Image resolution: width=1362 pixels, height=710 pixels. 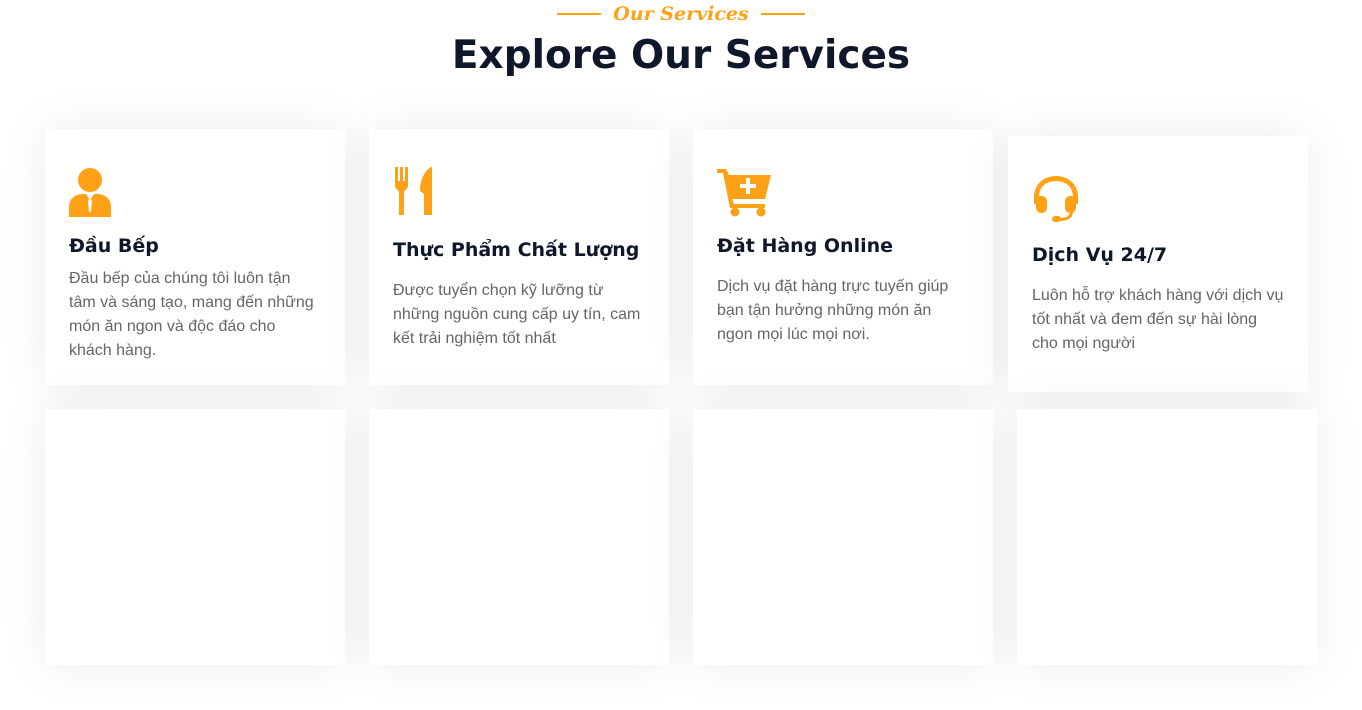 I want to click on cart-plus-icon, so click(x=744, y=193).